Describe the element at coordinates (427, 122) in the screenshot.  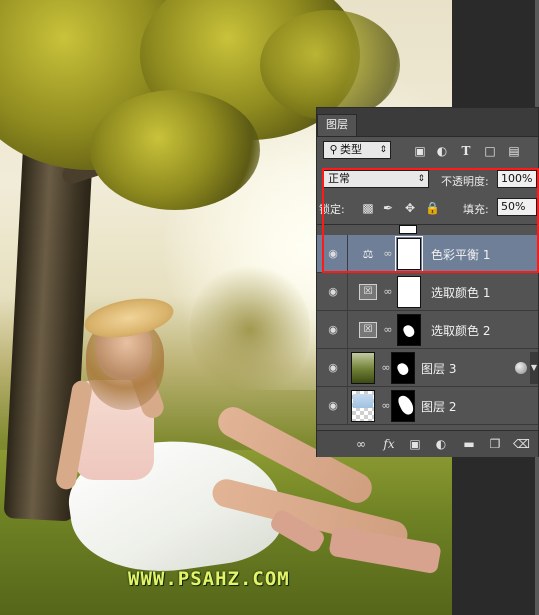
I see `panel-tab-bar: 图层` at that location.